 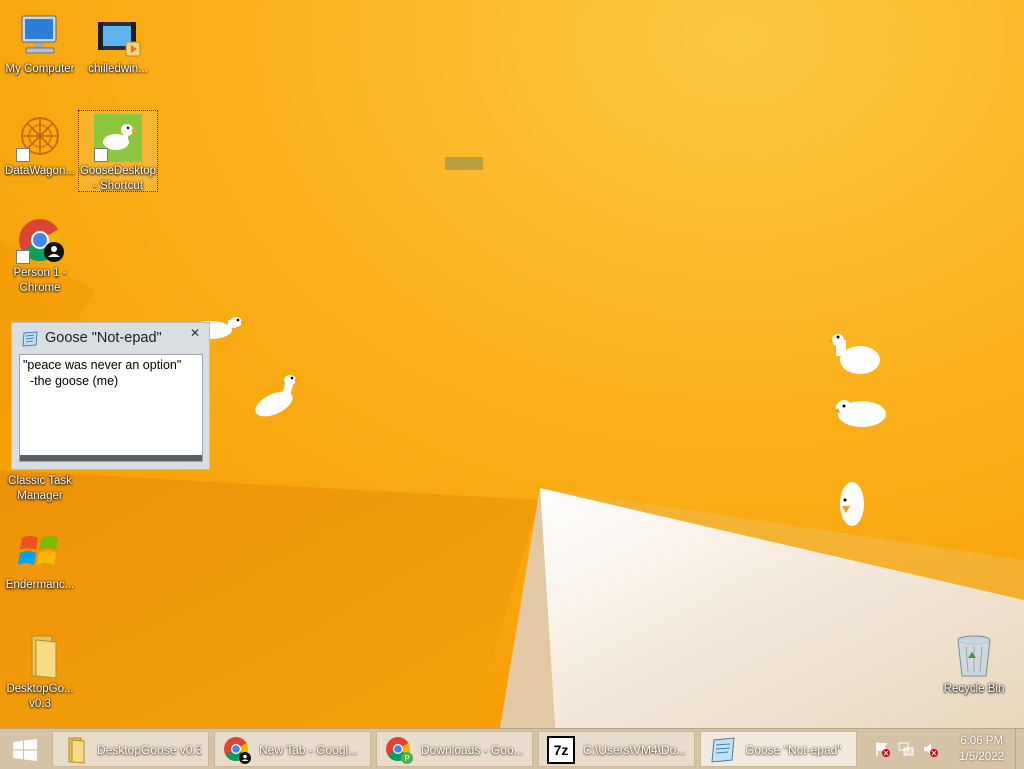 I want to click on desktop-icon-my-computer: My Computer, so click(x=40, y=42).